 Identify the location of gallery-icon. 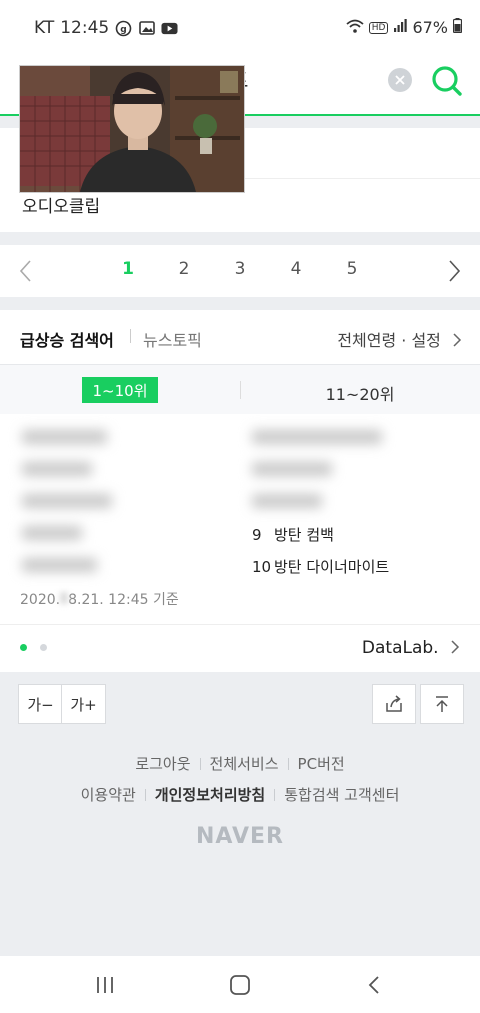
(146, 28).